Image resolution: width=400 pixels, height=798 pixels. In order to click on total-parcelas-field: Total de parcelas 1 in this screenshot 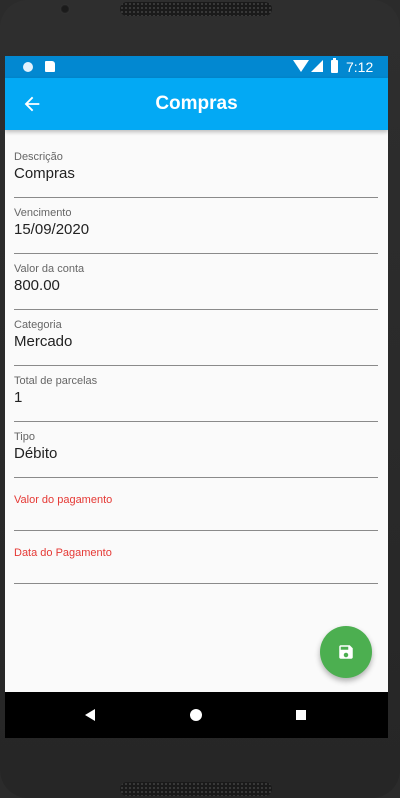, I will do `click(196, 394)`.